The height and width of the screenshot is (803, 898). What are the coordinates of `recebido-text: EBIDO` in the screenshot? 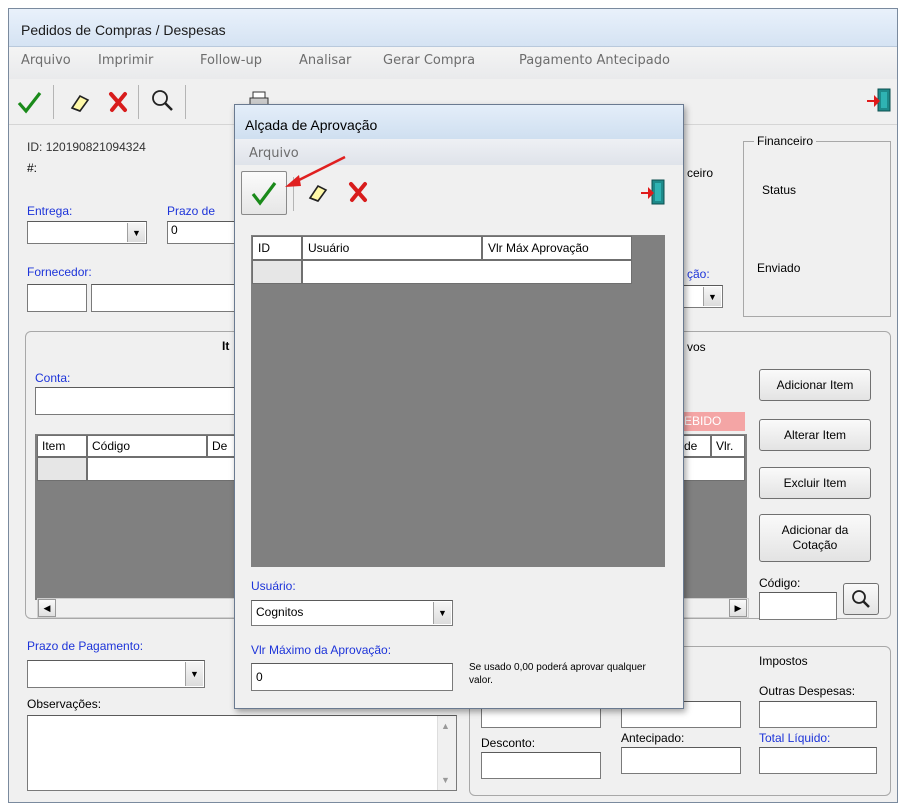 It's located at (703, 421).